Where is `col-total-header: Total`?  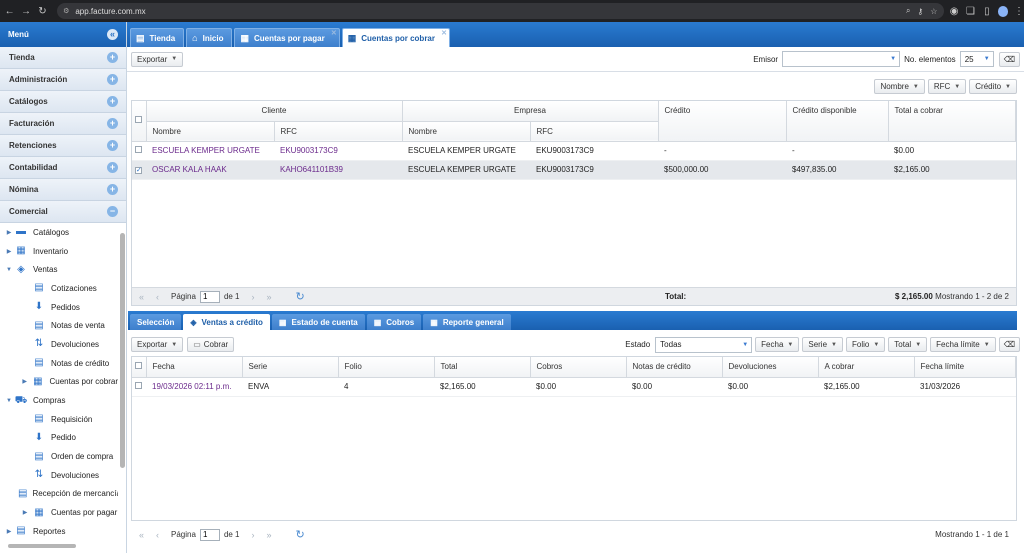 col-total-header: Total is located at coordinates (482, 367).